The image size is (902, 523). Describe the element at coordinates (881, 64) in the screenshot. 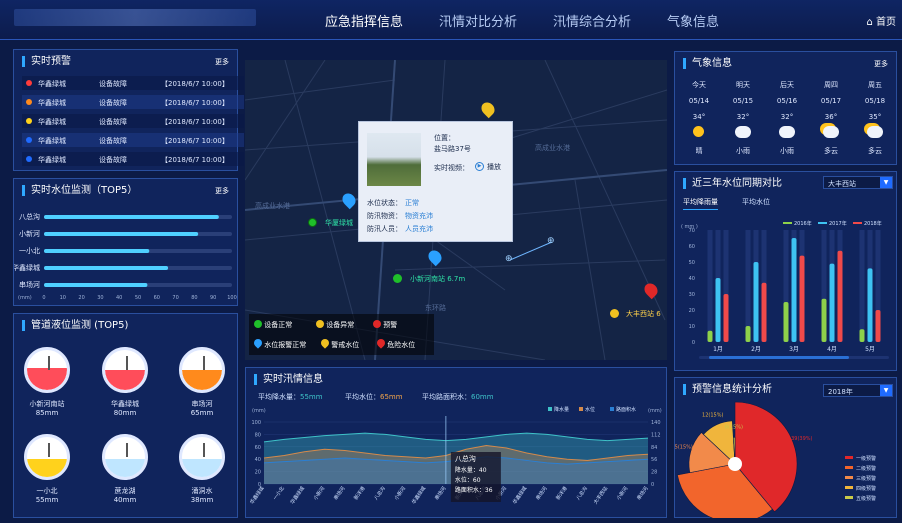

I see `weather-more-link: 更多` at that location.